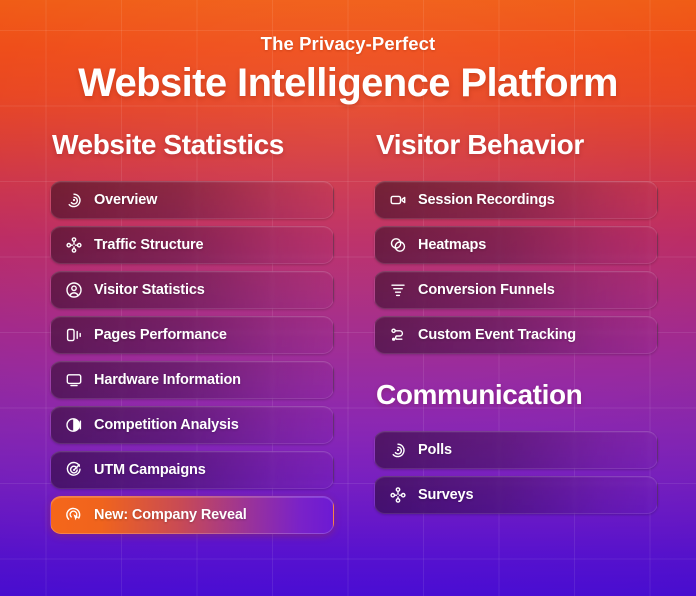  I want to click on nav-item-conversion-funnels: Conversion Funnels, so click(516, 289).